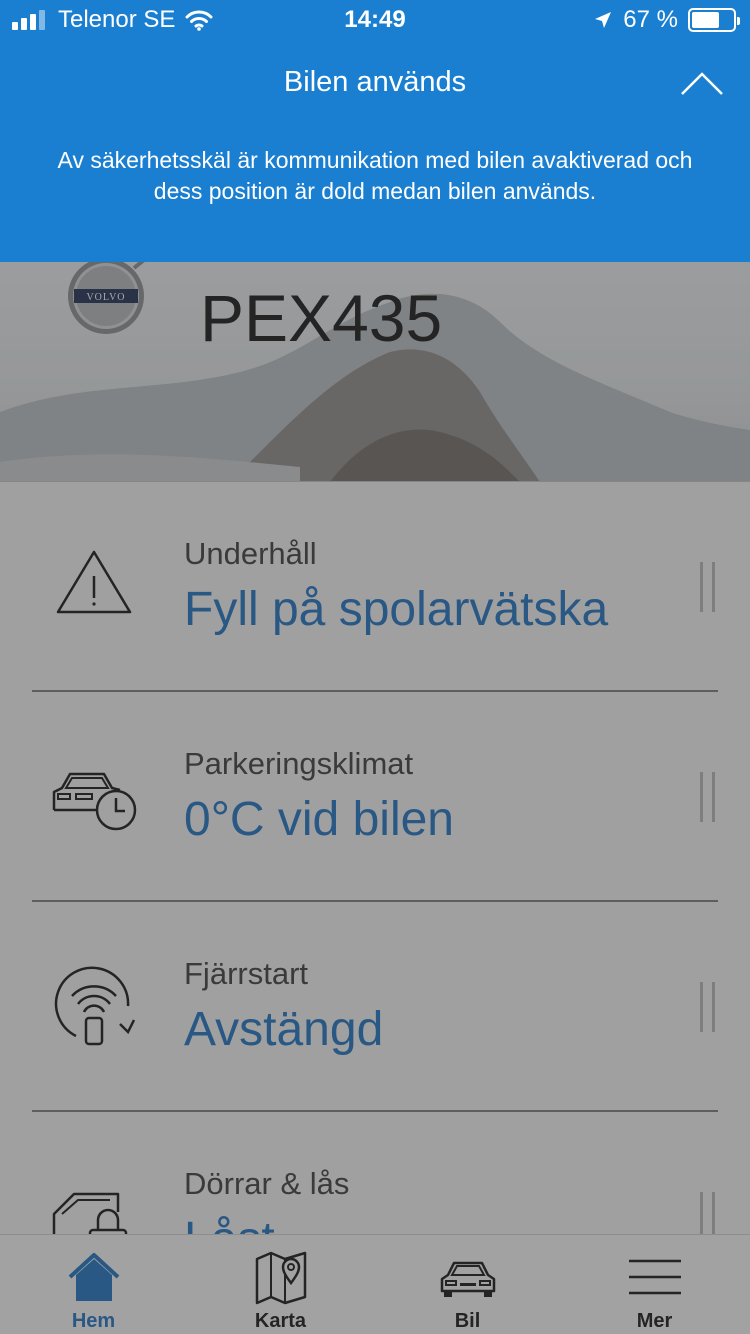 The height and width of the screenshot is (1334, 750). I want to click on car-clock-icon, so click(94, 801).